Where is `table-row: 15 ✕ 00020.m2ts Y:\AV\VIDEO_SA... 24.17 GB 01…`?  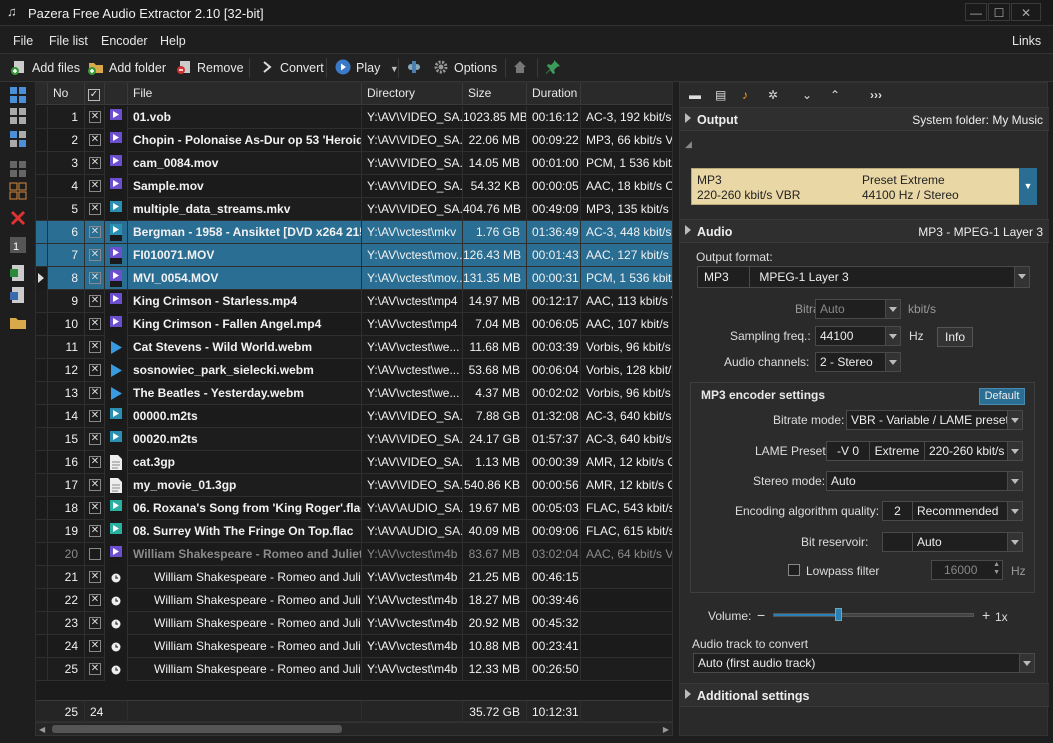
table-row: 15 ✕ 00020.m2ts Y:\AV\VIDEO_SA... 24.17 GB 01… is located at coordinates (354, 439).